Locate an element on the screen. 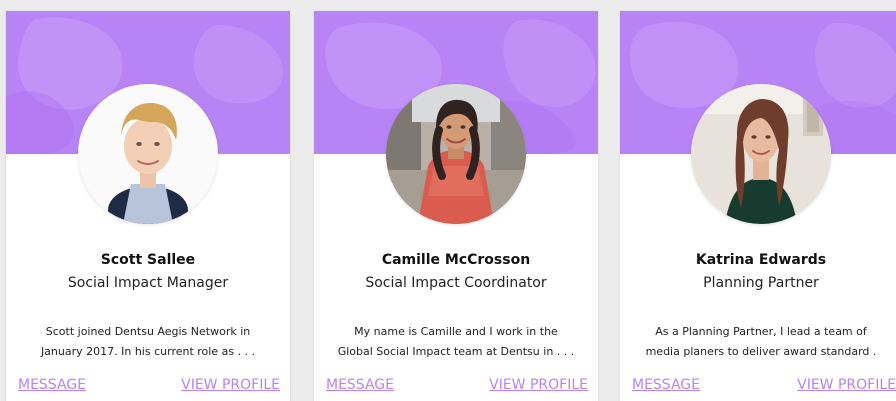 Image resolution: width=896 pixels, height=401 pixels. profile-role: Planning Partner is located at coordinates (761, 283).